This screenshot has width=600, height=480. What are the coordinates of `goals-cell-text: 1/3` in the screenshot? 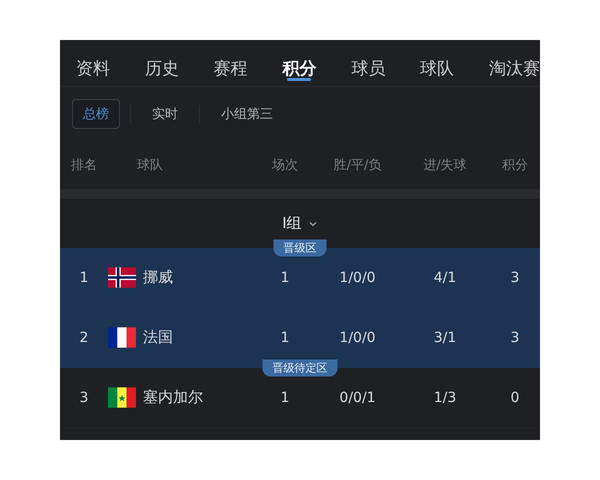 It's located at (445, 398).